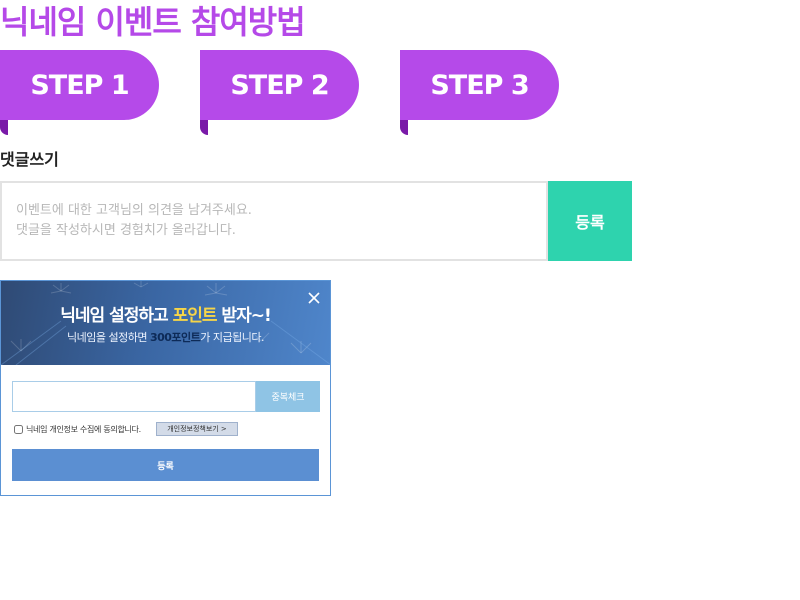  Describe the element at coordinates (165, 465) in the screenshot. I see `popup-submit-button: 등록` at that location.